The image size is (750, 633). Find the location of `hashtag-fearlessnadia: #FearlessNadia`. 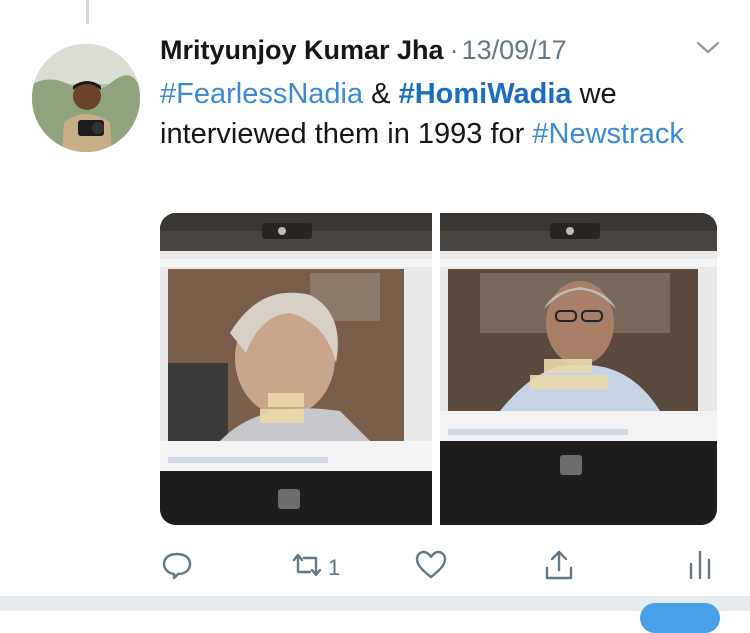

hashtag-fearlessnadia: #FearlessNadia is located at coordinates (261, 94).